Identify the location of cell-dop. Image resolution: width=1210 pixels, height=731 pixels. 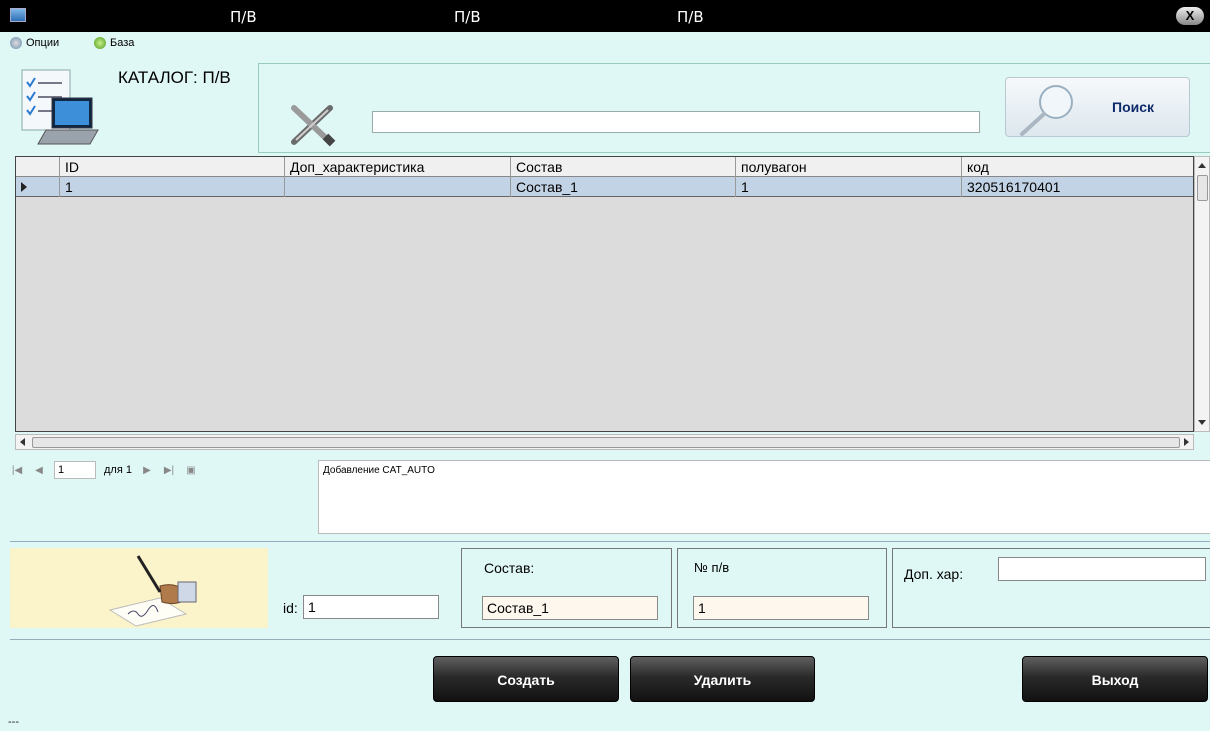
(398, 187).